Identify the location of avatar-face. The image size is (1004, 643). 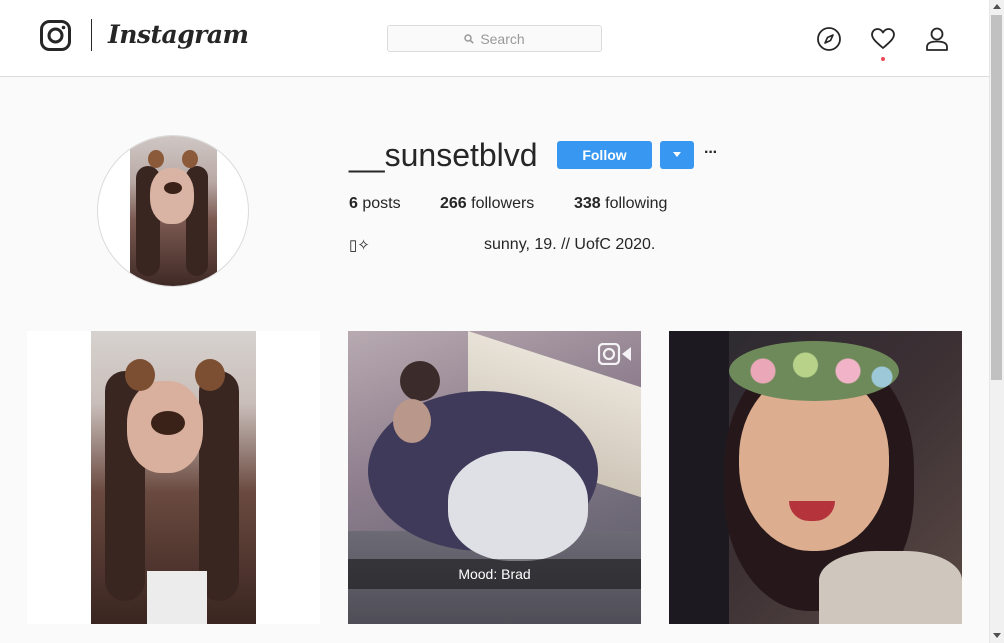
(172, 196).